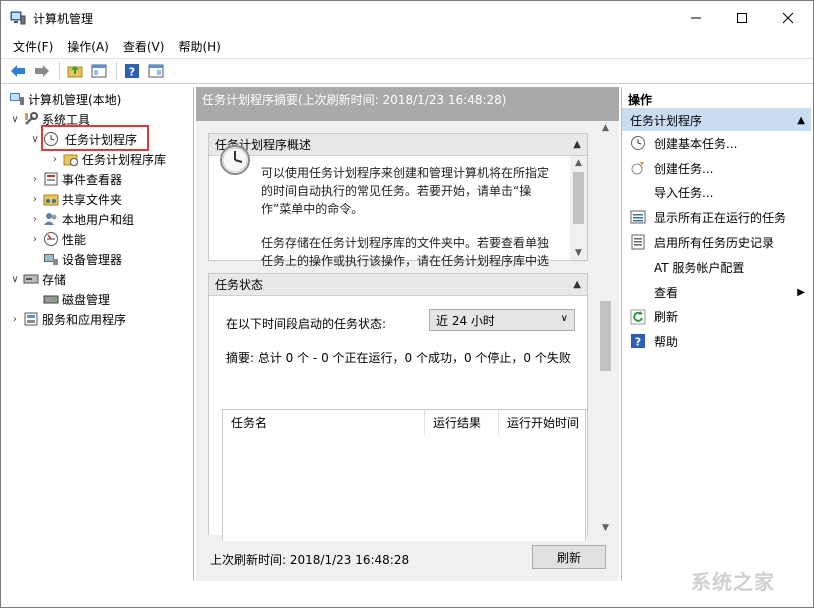 The height and width of the screenshot is (608, 814). Describe the element at coordinates (716, 120) in the screenshot. I see `actions-group-task-scheduler: 任务计划程序 ▲` at that location.